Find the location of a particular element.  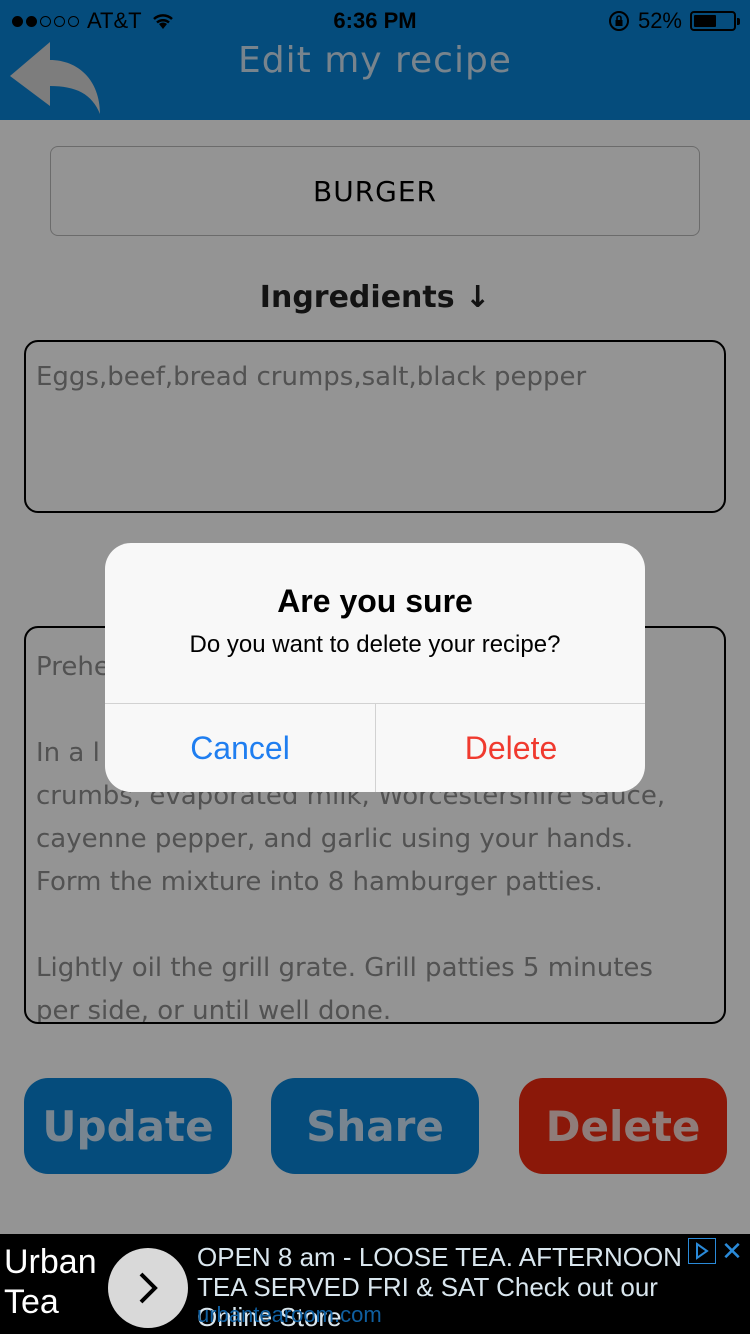

adchoices-icon is located at coordinates (702, 1251).